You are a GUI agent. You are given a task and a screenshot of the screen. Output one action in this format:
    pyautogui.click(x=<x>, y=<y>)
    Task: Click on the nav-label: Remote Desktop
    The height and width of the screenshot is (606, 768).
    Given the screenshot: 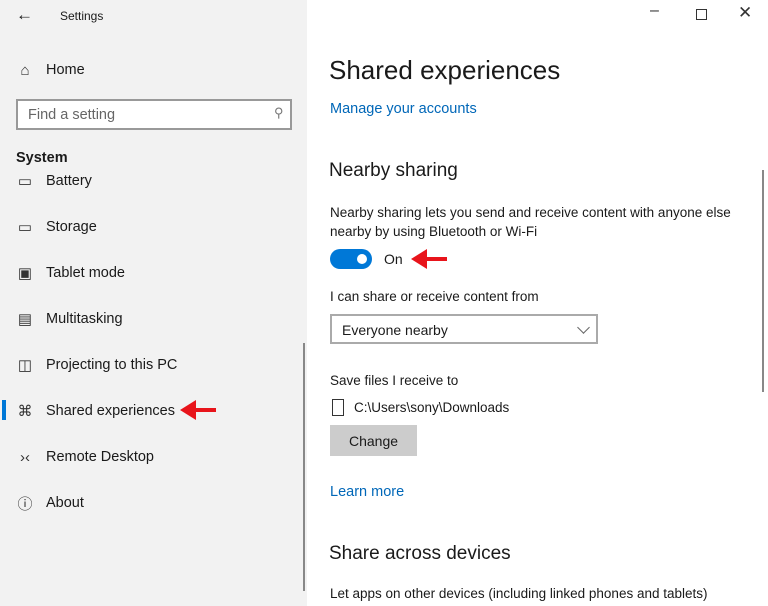 What is the action you would take?
    pyautogui.click(x=100, y=457)
    